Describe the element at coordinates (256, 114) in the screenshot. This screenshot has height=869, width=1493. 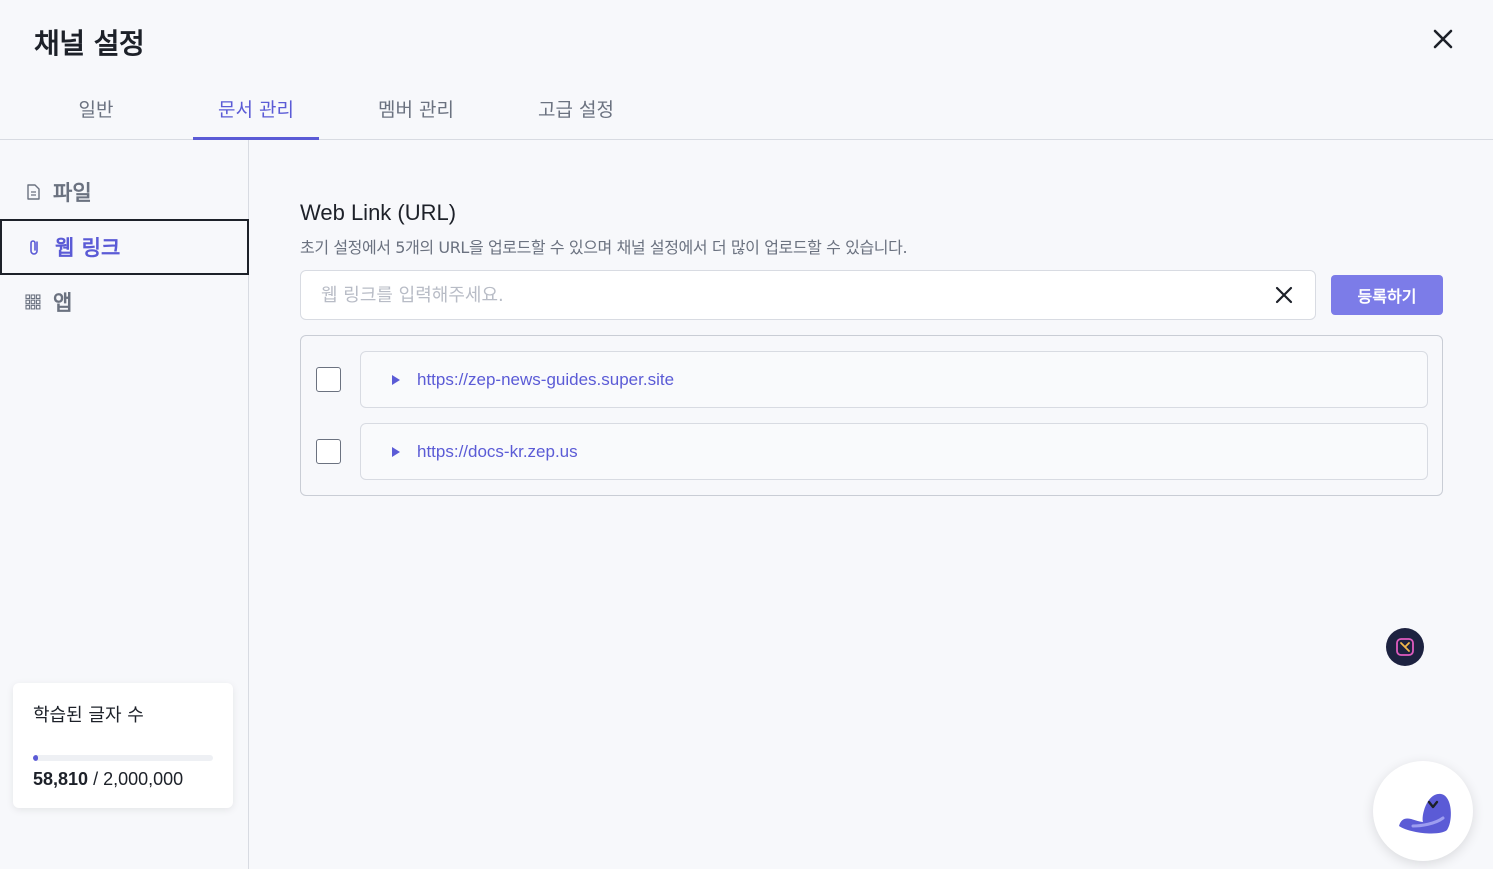
I see `tab-documents: 문서 관리` at that location.